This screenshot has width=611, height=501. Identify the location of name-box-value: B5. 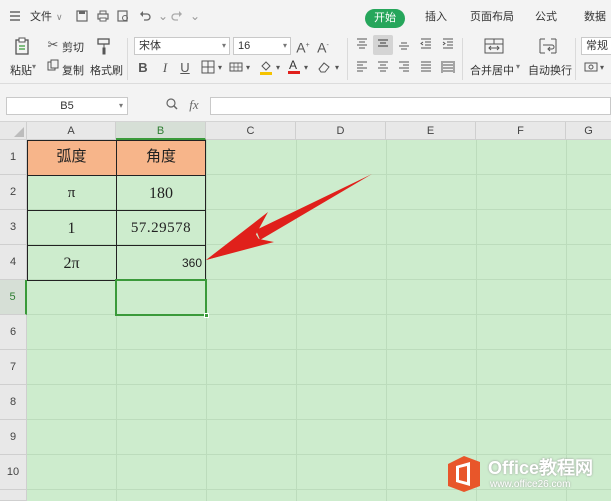
(67, 106).